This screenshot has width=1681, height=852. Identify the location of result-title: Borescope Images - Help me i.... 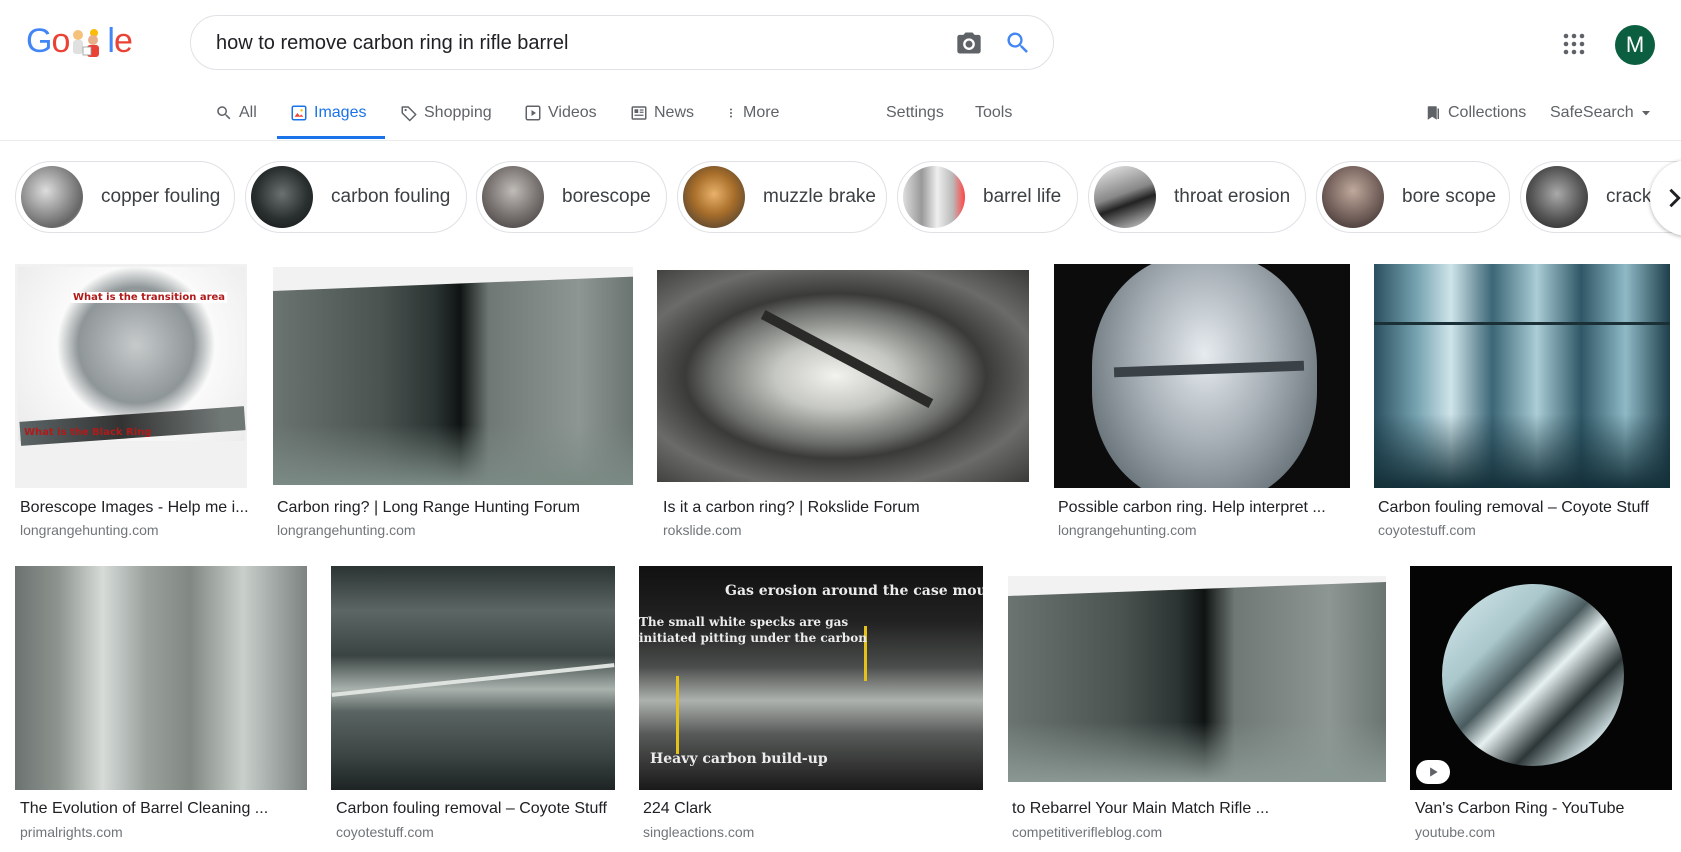
(134, 508).